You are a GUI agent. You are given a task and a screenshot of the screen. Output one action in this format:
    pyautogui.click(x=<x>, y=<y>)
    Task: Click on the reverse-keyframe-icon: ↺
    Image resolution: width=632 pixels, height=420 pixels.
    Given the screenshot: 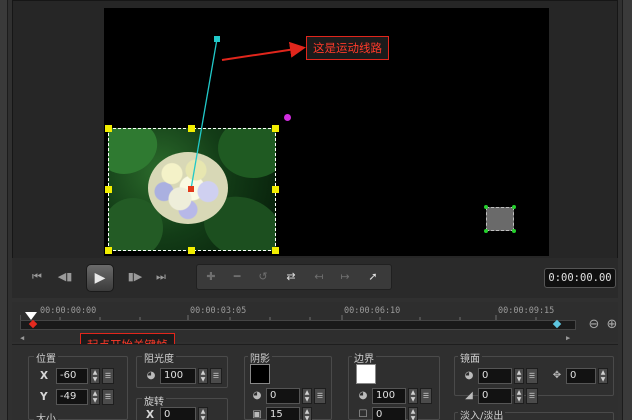 What is the action you would take?
    pyautogui.click(x=263, y=277)
    